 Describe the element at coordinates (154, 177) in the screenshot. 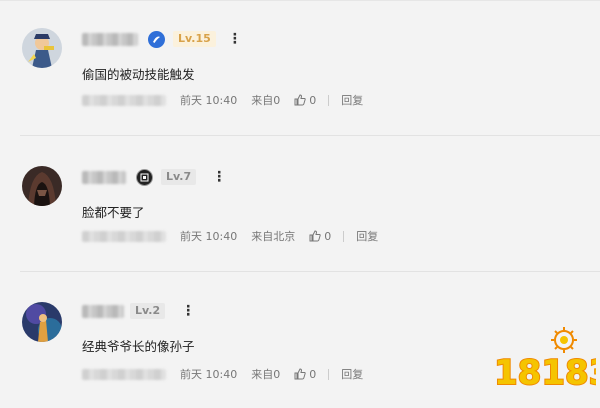

I see `author-row: Lv.7 ⋮` at that location.